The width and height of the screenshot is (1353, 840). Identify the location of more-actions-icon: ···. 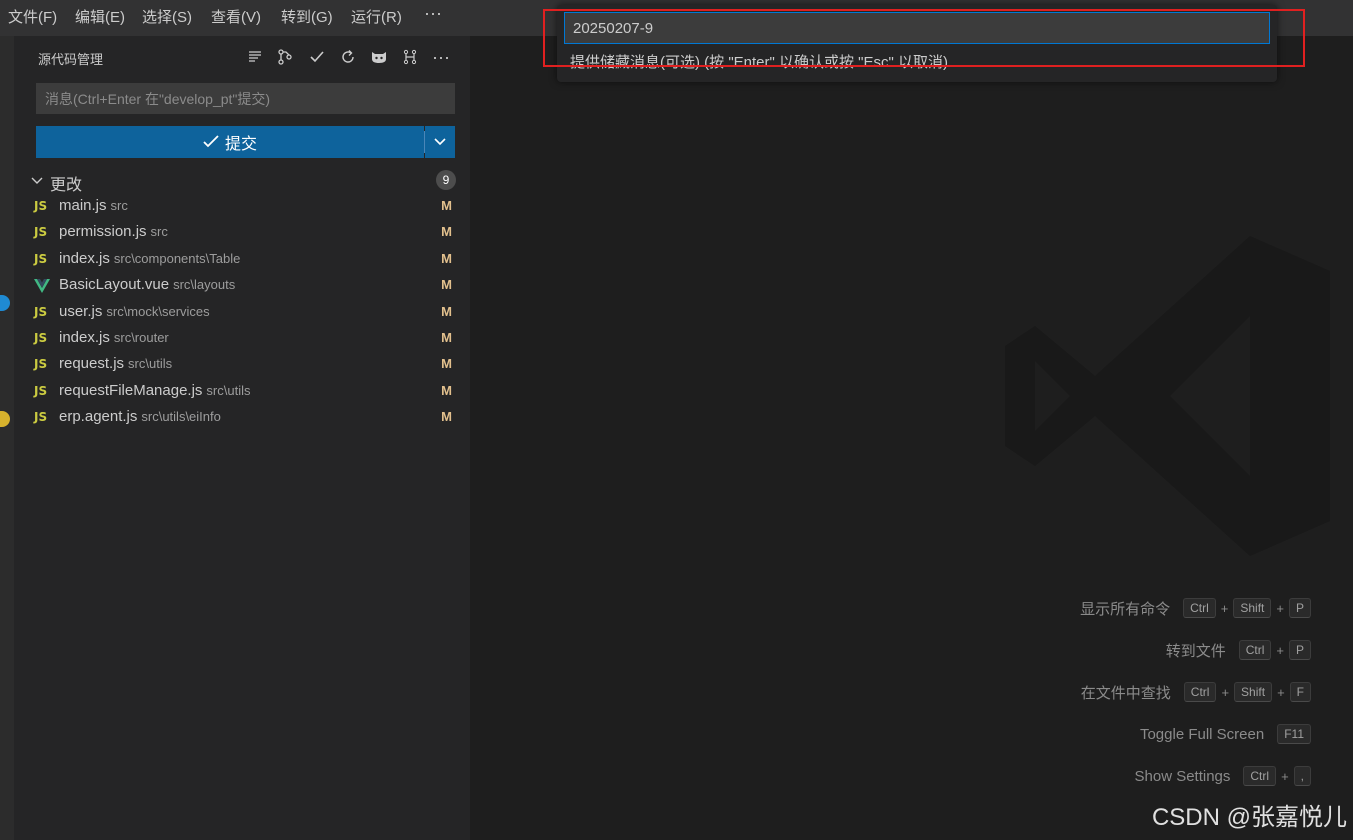
(441, 57).